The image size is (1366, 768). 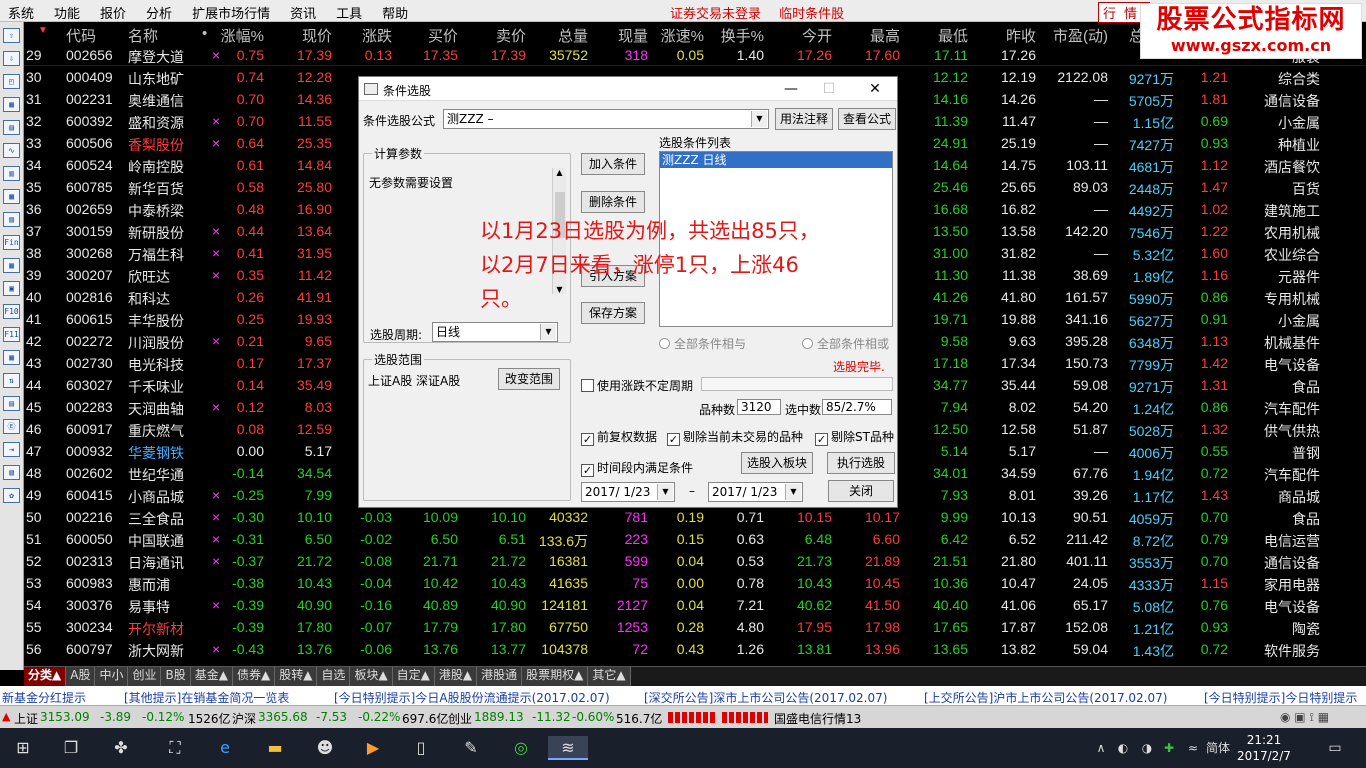 What do you see at coordinates (242, 35) in the screenshot?
I see `column-header: 涨幅%` at bounding box center [242, 35].